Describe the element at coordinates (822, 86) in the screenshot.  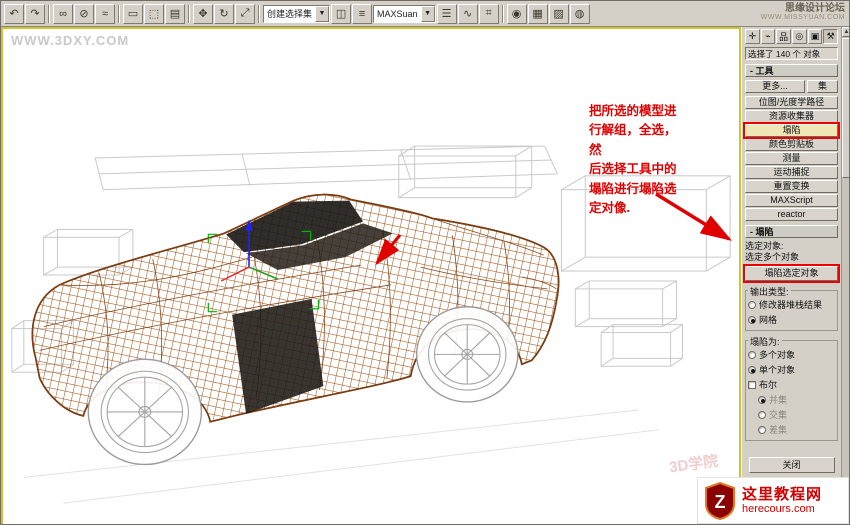
I see `sets-button: 集` at that location.